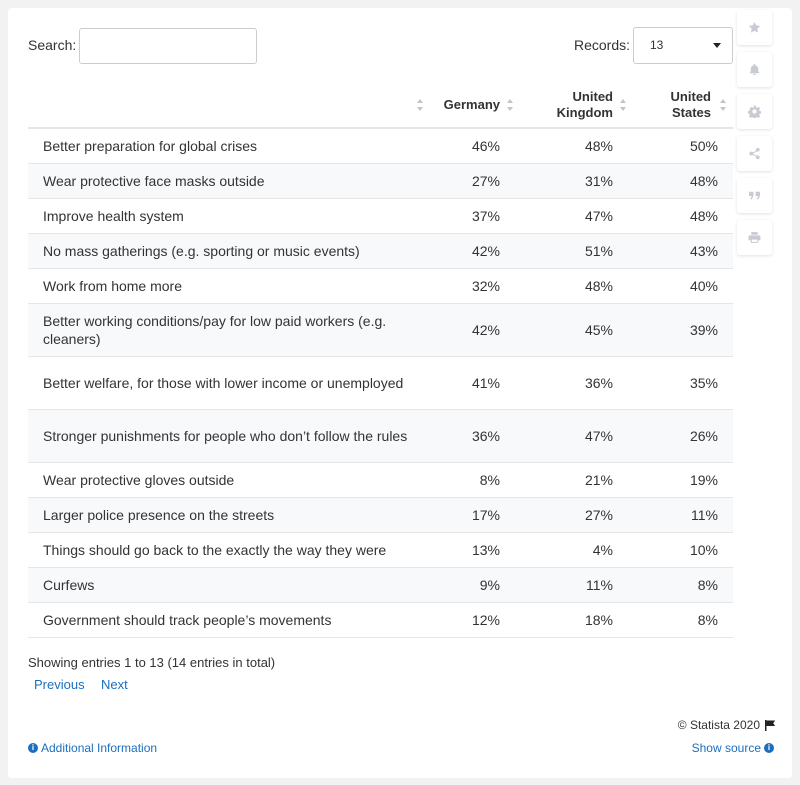  I want to click on previous-link: Previous, so click(59, 684).